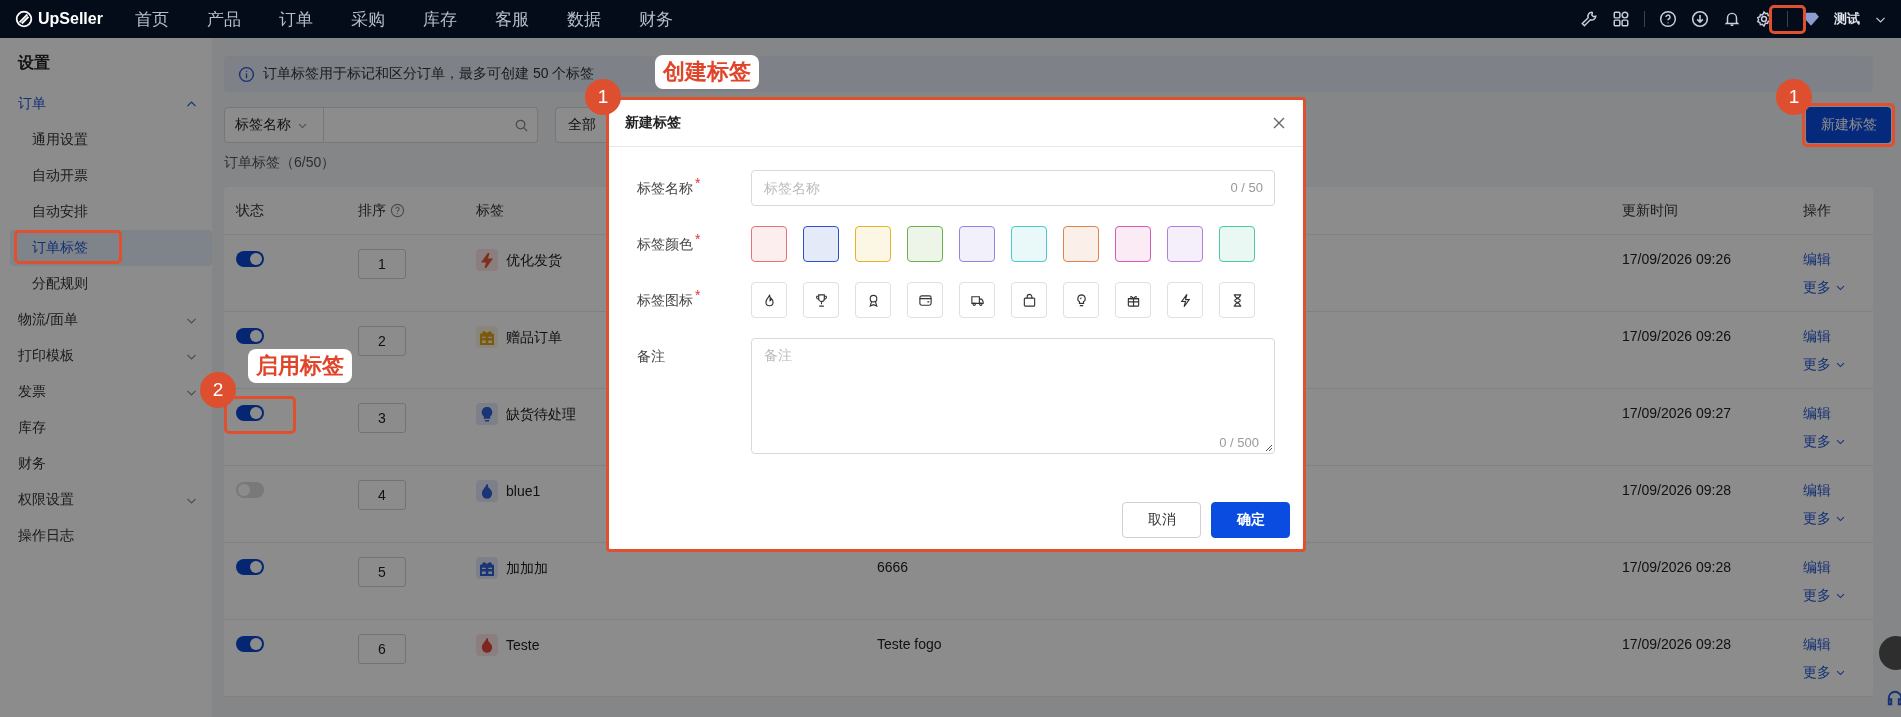  What do you see at coordinates (382, 341) in the screenshot?
I see `order-field: 2` at bounding box center [382, 341].